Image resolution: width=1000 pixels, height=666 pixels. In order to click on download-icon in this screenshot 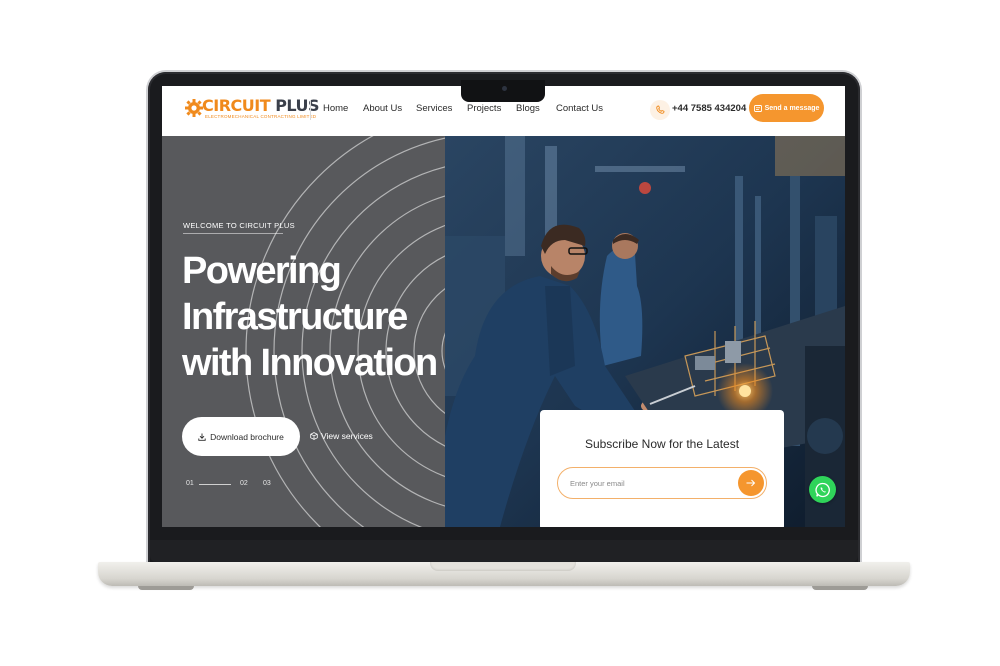, I will do `click(202, 437)`.